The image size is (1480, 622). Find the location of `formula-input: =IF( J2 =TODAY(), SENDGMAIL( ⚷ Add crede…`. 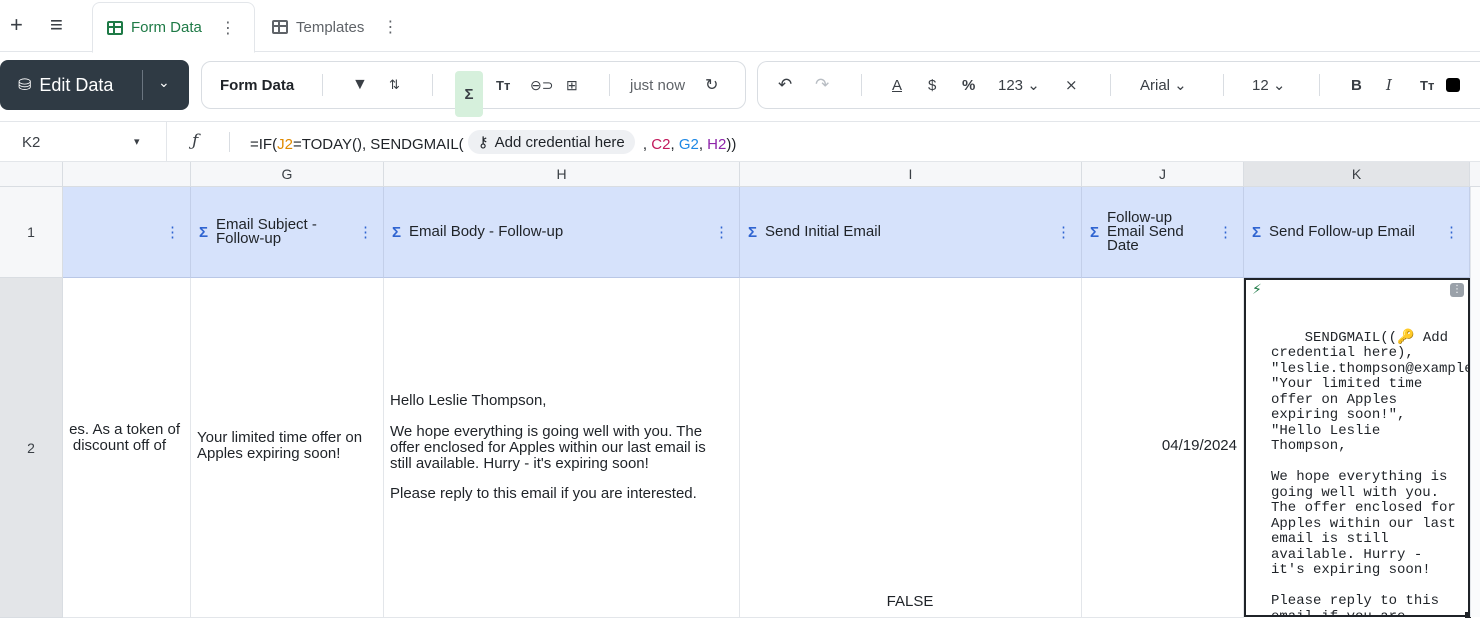

formula-input: =IF( J2 =TODAY(), SENDGMAIL( ⚷ Add crede… is located at coordinates (493, 142).